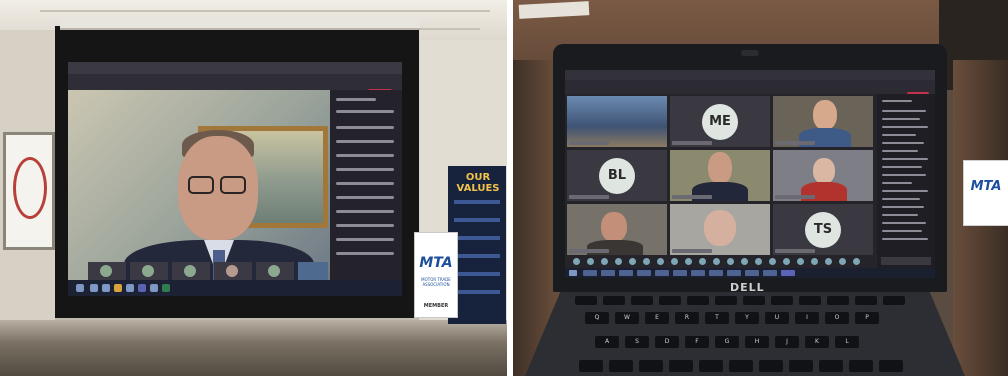 The height and width of the screenshot is (376, 1008). What do you see at coordinates (757, 342) in the screenshot?
I see `keyboard-key: H` at bounding box center [757, 342].